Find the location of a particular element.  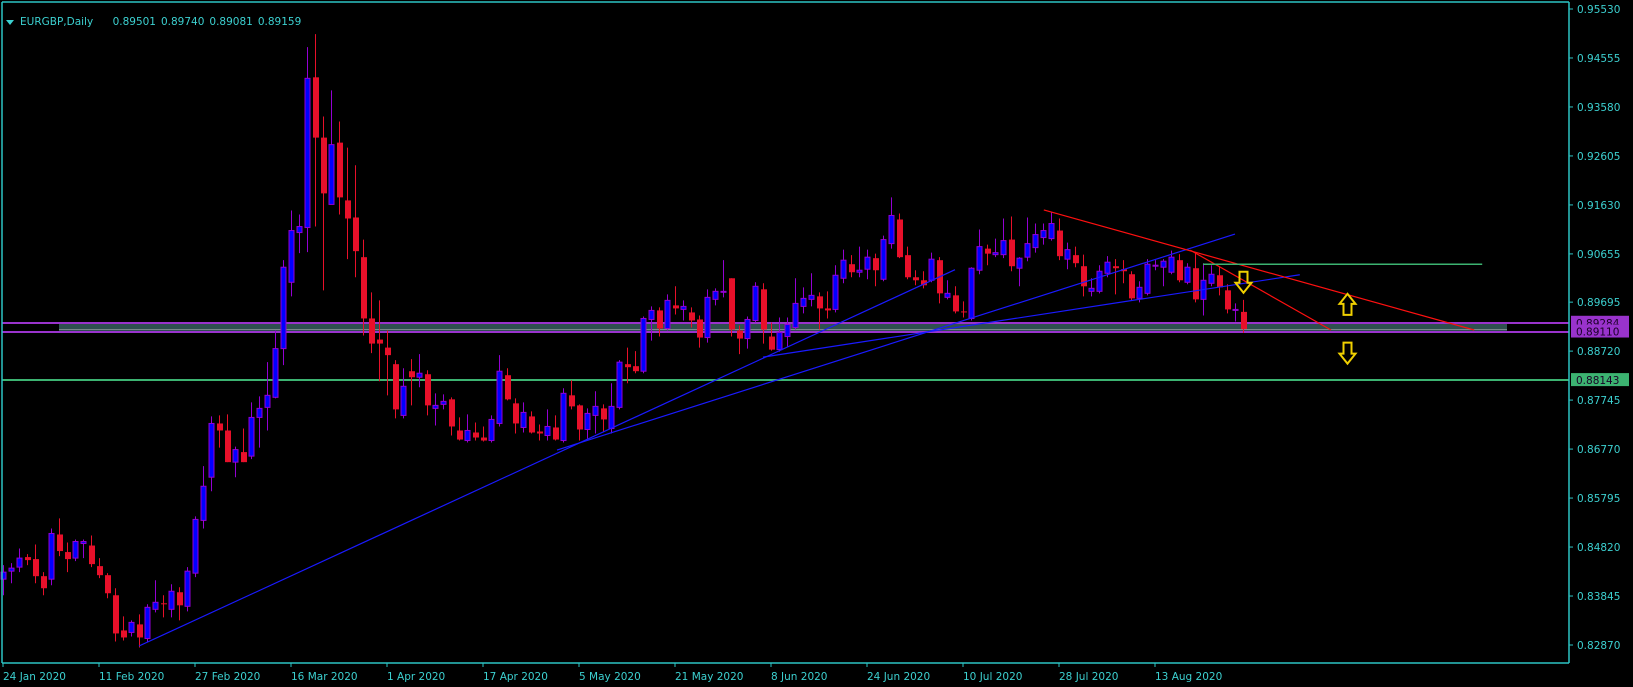

date-tick-label: 21 May 2020 is located at coordinates (709, 677).